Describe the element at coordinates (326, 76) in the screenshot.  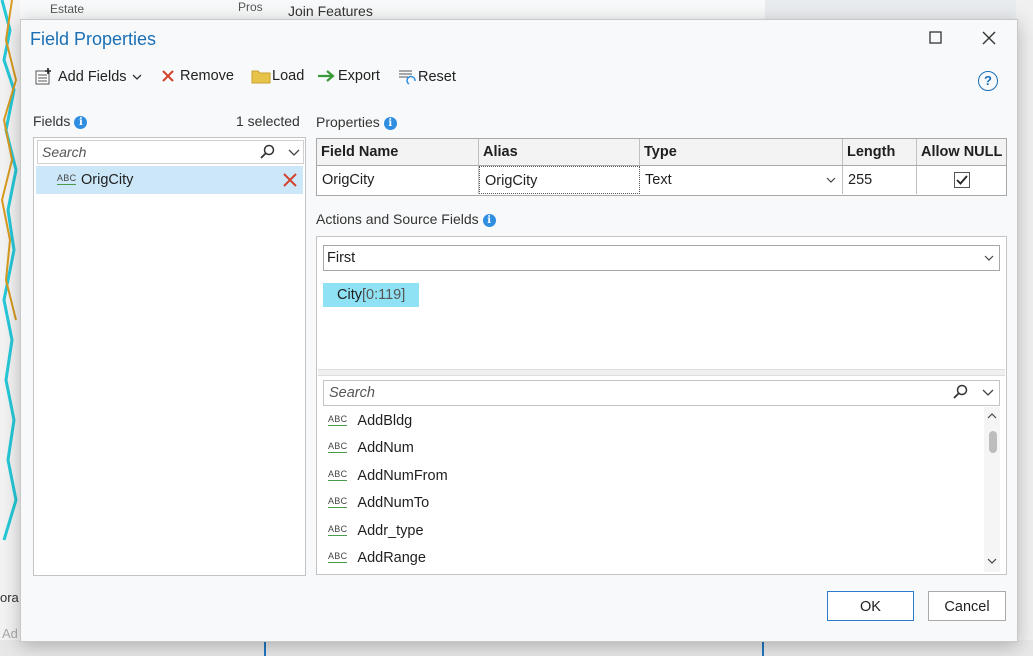
I see `export-arrow-icon` at that location.